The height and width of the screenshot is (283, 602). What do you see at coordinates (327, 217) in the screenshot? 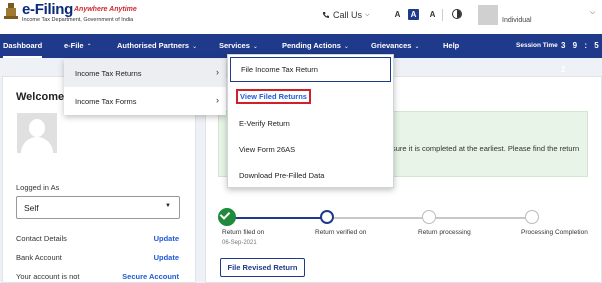
I see `step-indicator-current` at bounding box center [327, 217].